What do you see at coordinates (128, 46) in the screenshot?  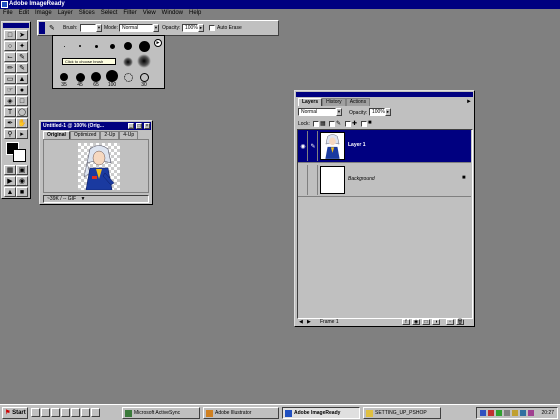 I see `brush-13px` at bounding box center [128, 46].